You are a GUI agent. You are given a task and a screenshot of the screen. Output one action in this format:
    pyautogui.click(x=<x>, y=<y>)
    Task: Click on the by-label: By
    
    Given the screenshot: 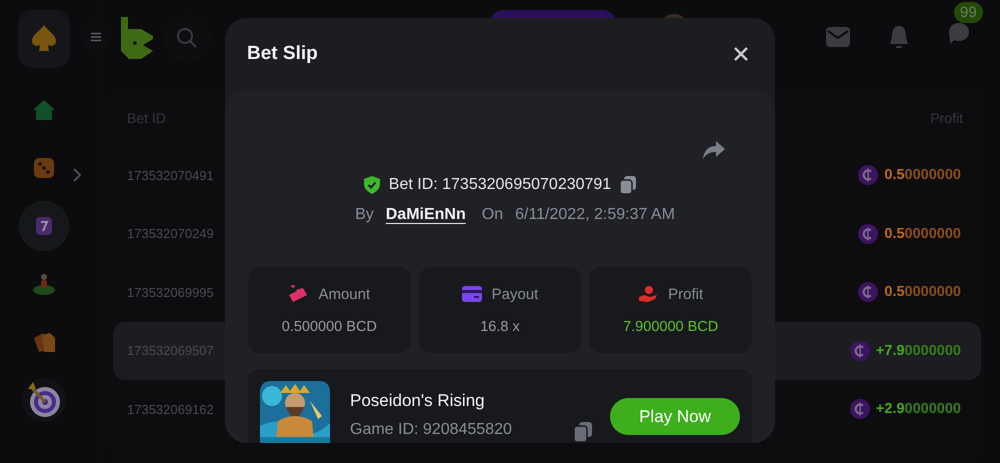 What is the action you would take?
    pyautogui.click(x=364, y=215)
    